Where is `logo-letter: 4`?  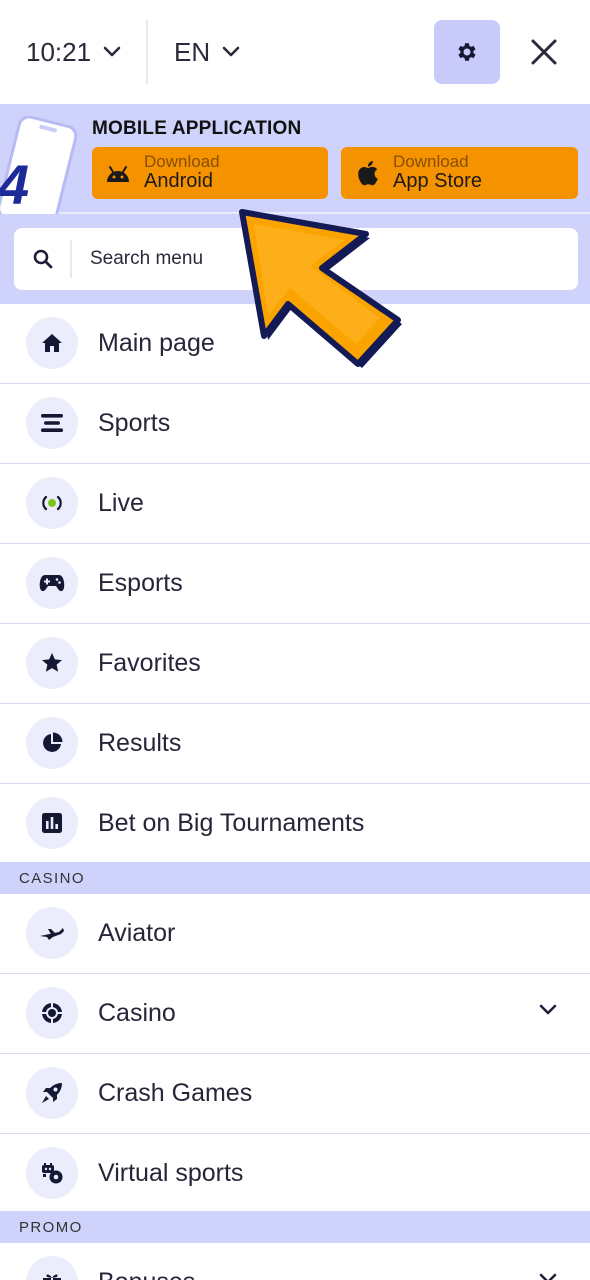
logo-letter: 4 is located at coordinates (14, 183).